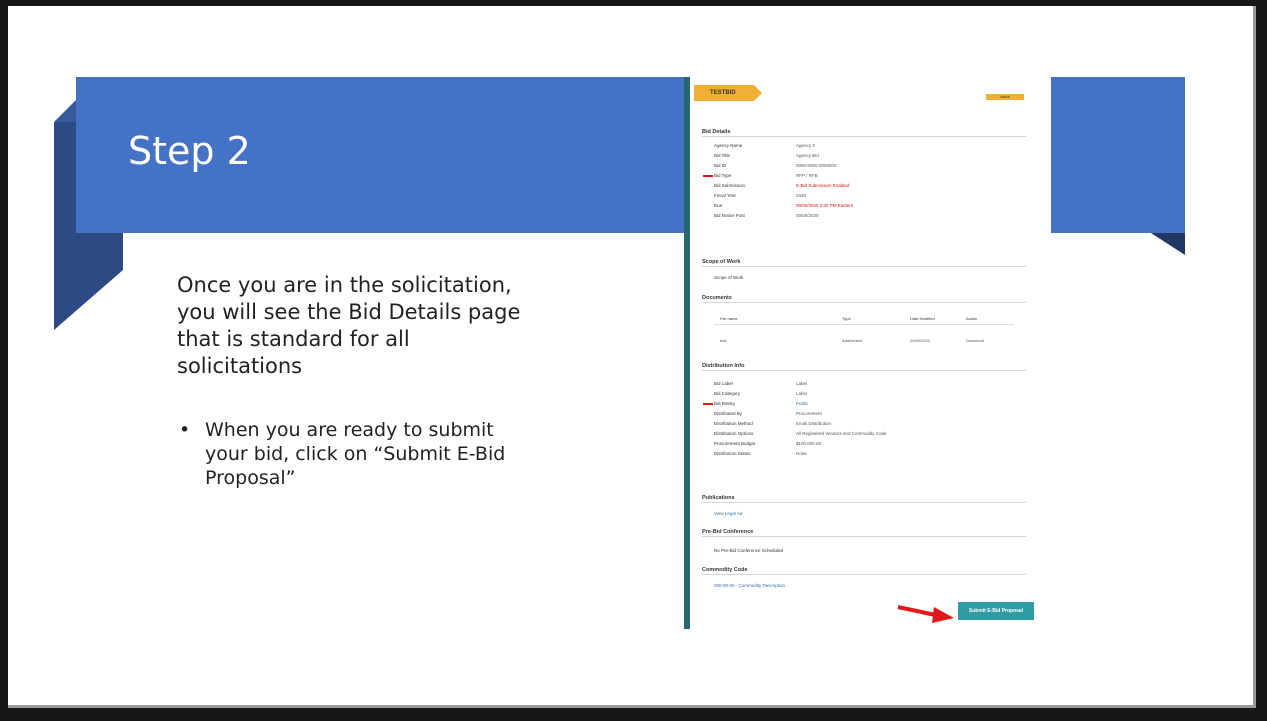 This screenshot has width=1267, height=721. Describe the element at coordinates (996, 611) in the screenshot. I see `submit-e-bid-proposal-button: Submit E-Bid Proposal` at that location.